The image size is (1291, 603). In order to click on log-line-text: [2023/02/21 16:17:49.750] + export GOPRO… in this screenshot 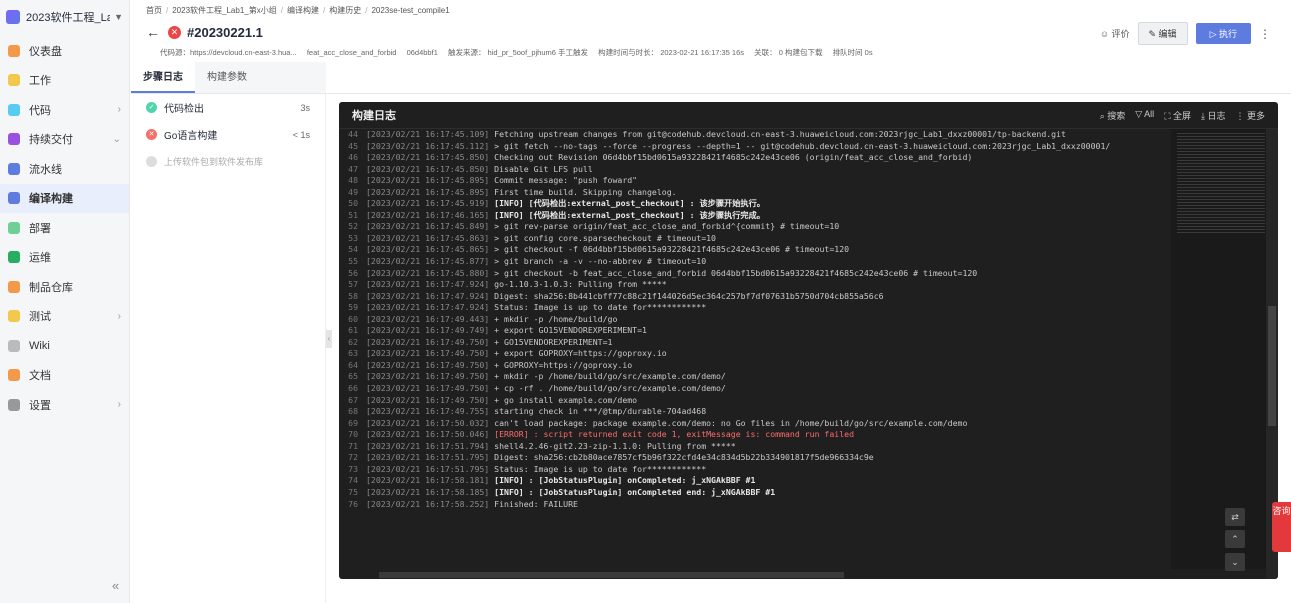, I will do `click(516, 354)`.